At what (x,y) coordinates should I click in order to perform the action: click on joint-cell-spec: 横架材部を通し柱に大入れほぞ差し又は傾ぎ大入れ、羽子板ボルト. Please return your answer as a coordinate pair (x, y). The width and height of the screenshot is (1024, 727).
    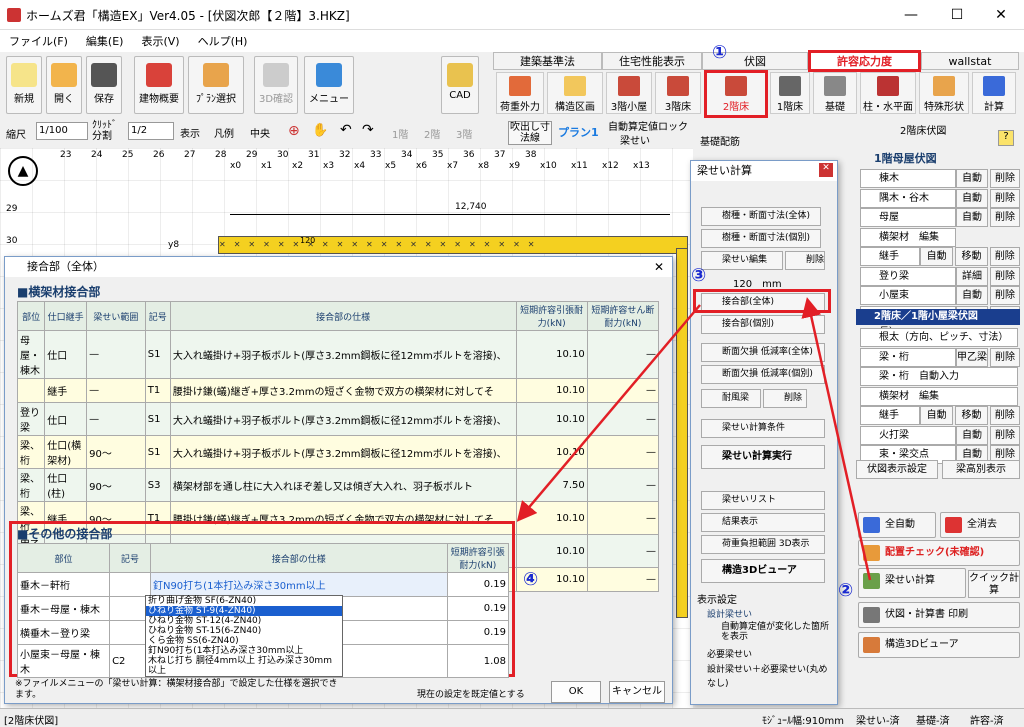
    Looking at the image, I should click on (343, 485).